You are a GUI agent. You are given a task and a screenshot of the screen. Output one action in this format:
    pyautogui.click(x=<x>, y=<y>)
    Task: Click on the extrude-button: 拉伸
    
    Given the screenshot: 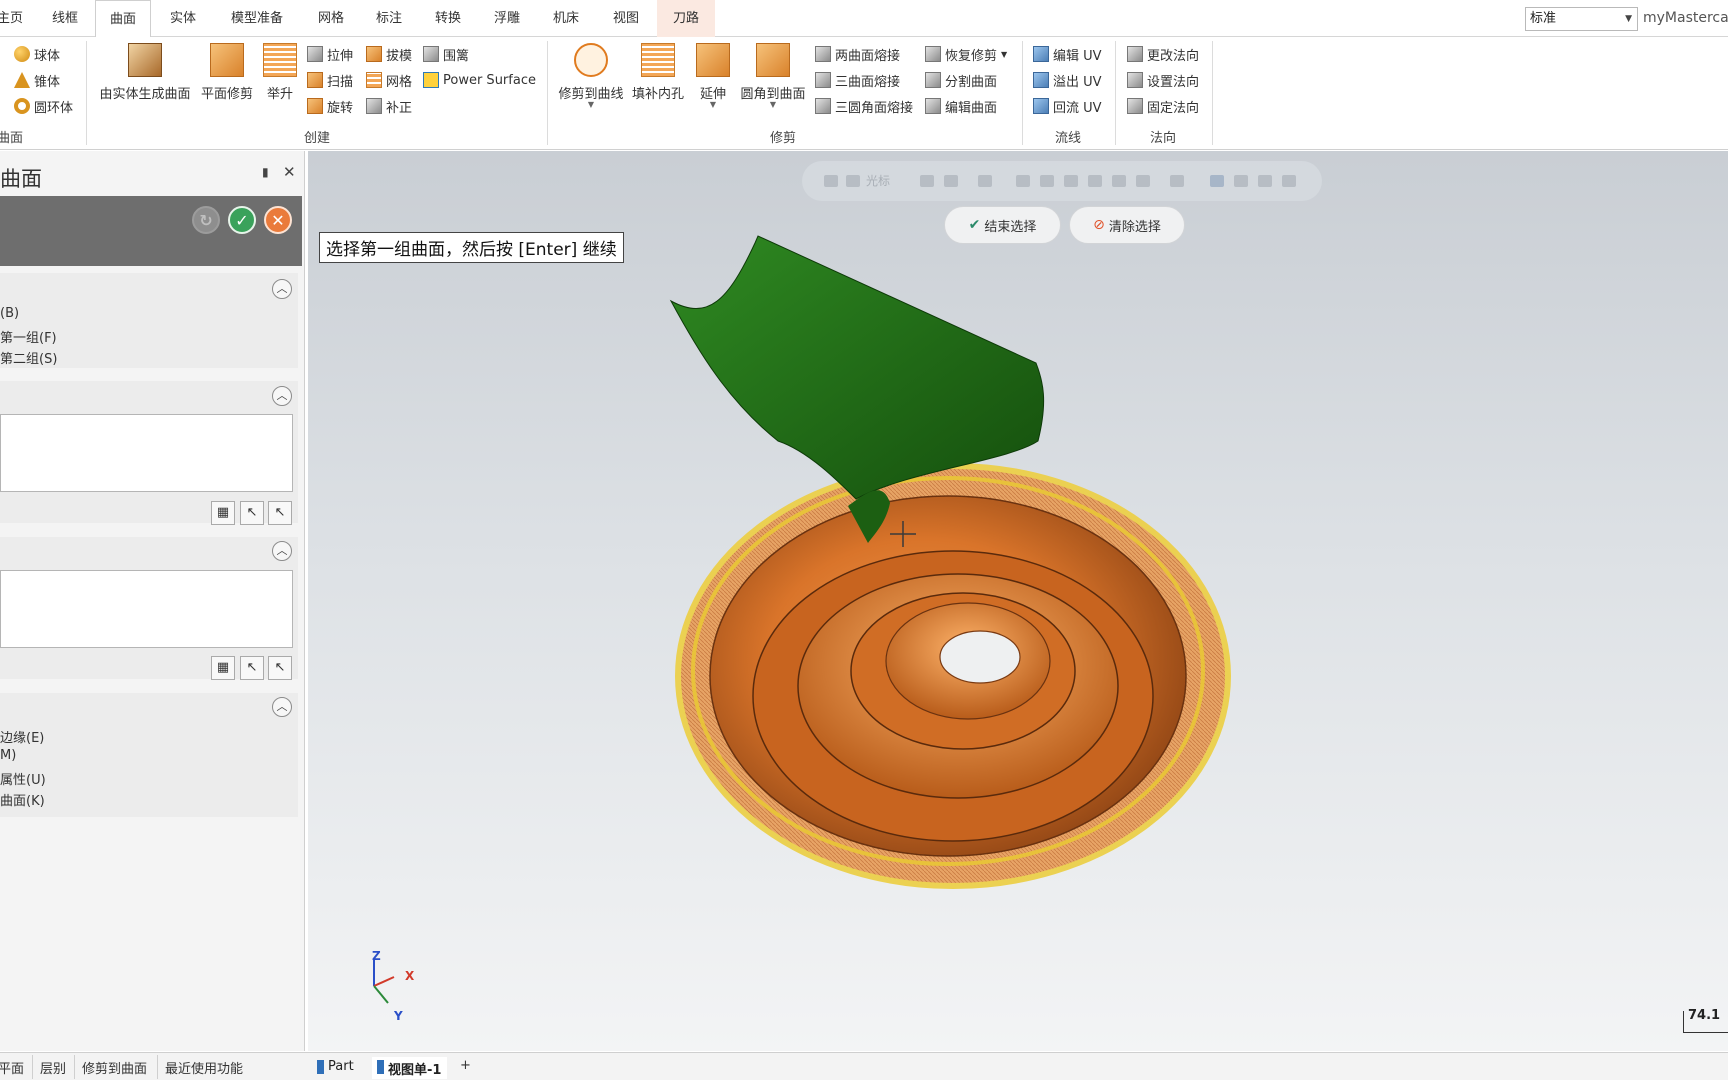 What is the action you would take?
    pyautogui.click(x=330, y=54)
    